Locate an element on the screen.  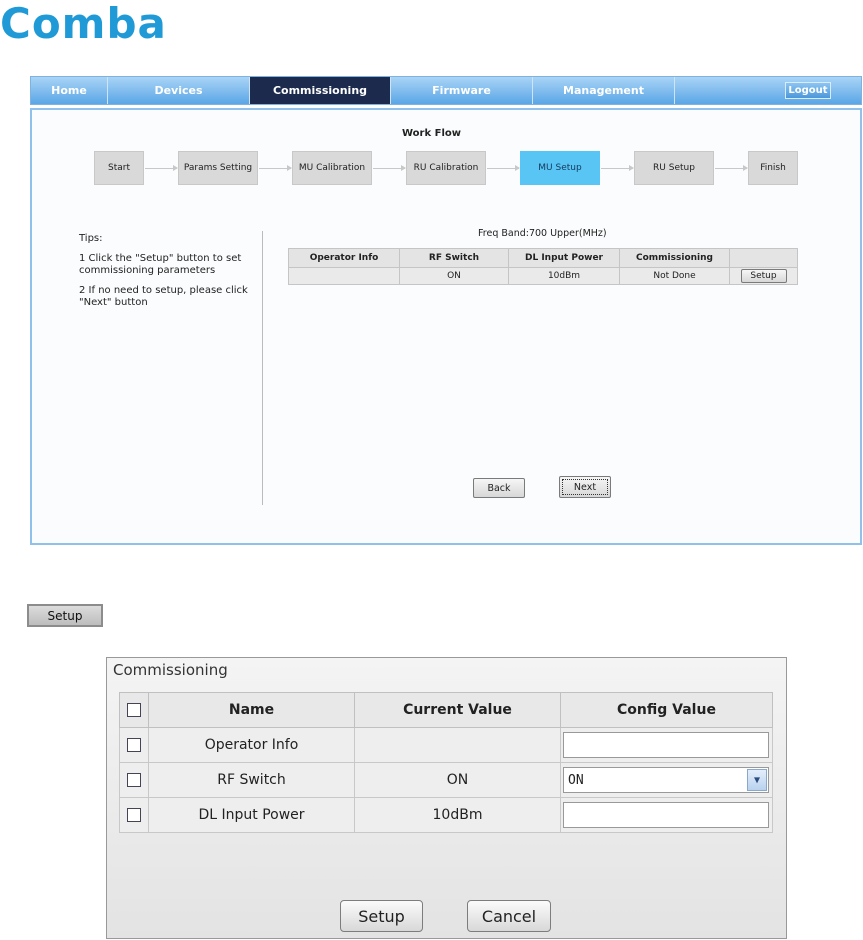
column-header: Config Value is located at coordinates (666, 710).